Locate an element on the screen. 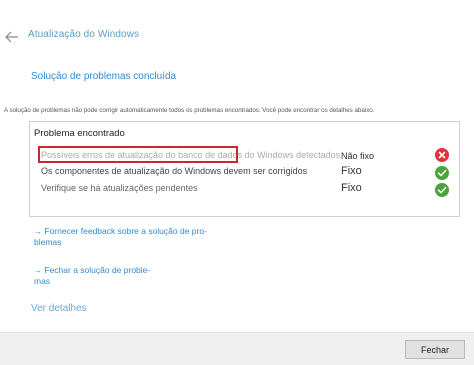  page-title: Solução de problemas concluída is located at coordinates (104, 76).